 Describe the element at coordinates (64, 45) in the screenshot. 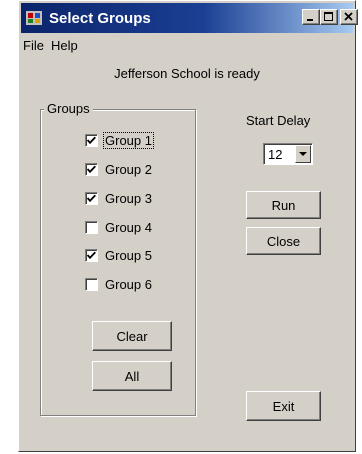

I see `menu-help: Help` at that location.